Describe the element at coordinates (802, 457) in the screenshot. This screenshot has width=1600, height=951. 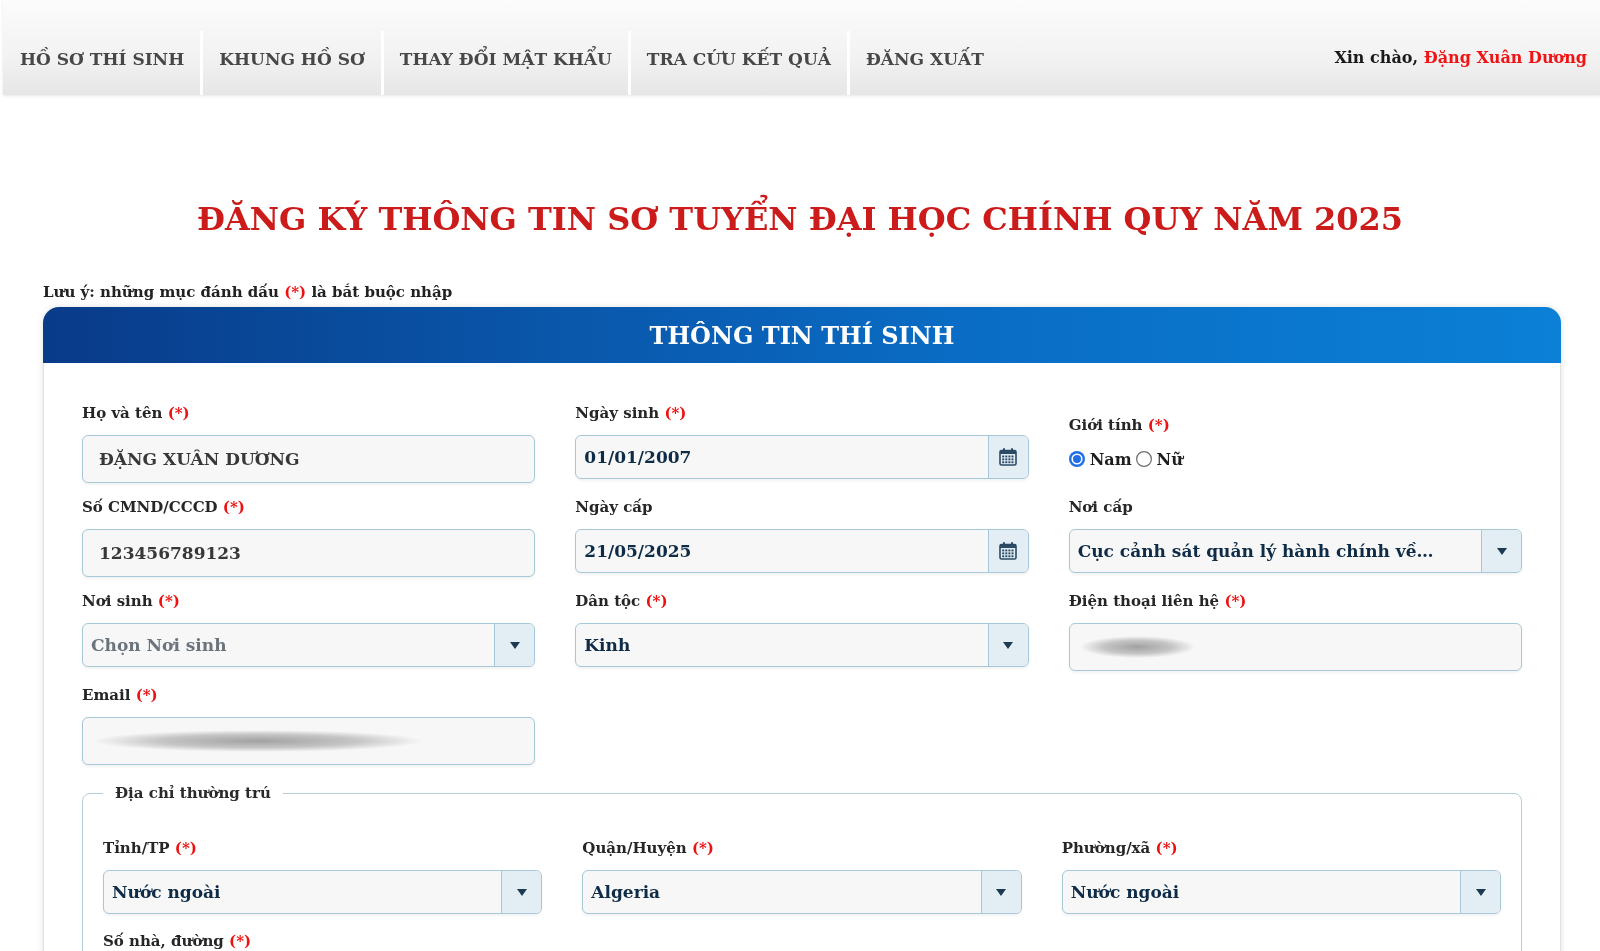
I see `date-field: 01/01/2007` at that location.